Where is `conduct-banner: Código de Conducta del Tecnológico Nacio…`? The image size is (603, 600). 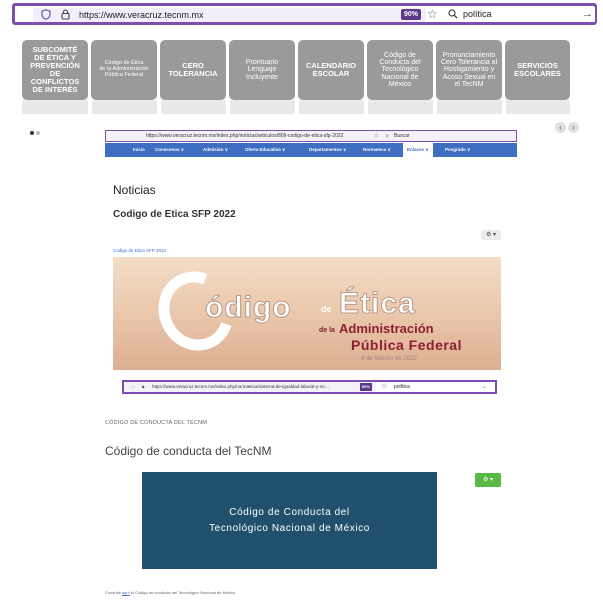 conduct-banner: Código de Conducta del Tecnológico Nacio… is located at coordinates (289, 520).